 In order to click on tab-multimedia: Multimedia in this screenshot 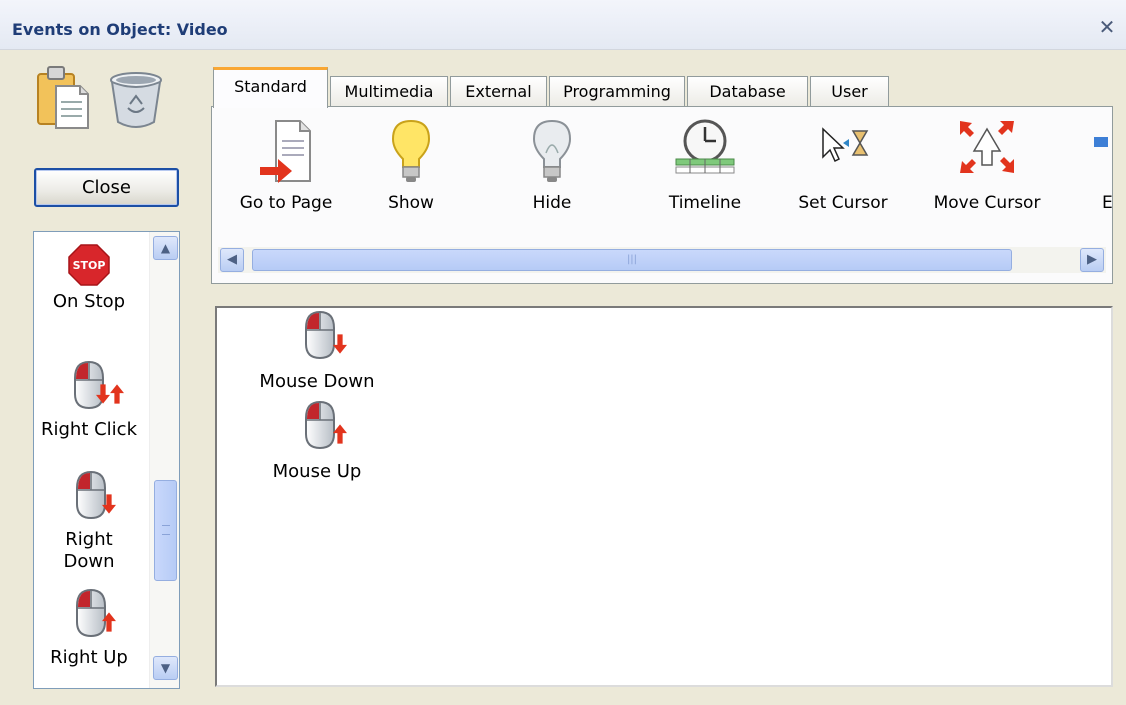, I will do `click(389, 91)`.